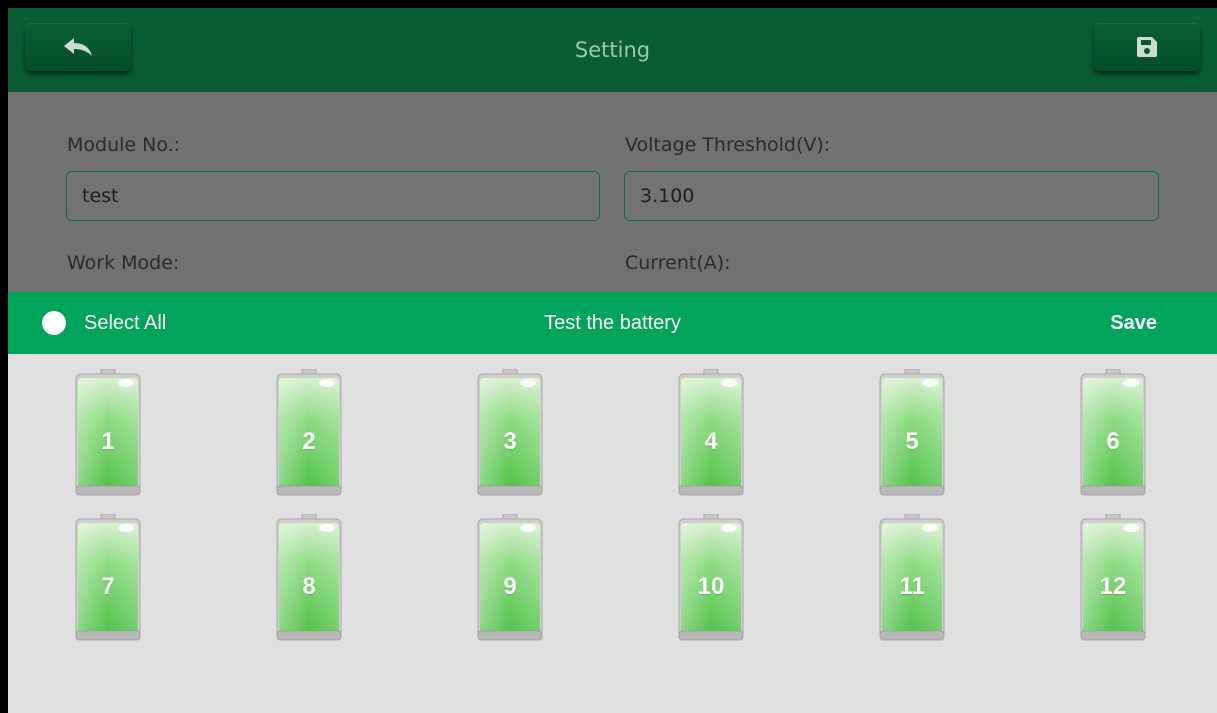  Describe the element at coordinates (1113, 586) in the screenshot. I see `battery-number: 12` at that location.